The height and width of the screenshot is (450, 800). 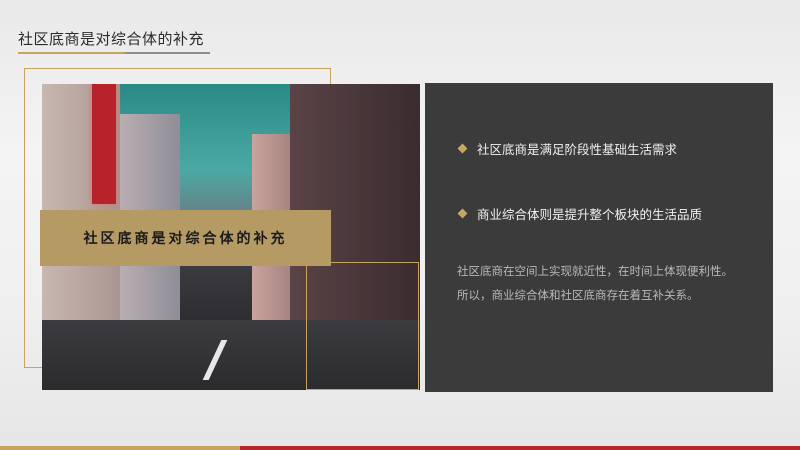 I want to click on bullet-text: 商业综合体则是提升整个板块的生活品质, so click(x=590, y=214).